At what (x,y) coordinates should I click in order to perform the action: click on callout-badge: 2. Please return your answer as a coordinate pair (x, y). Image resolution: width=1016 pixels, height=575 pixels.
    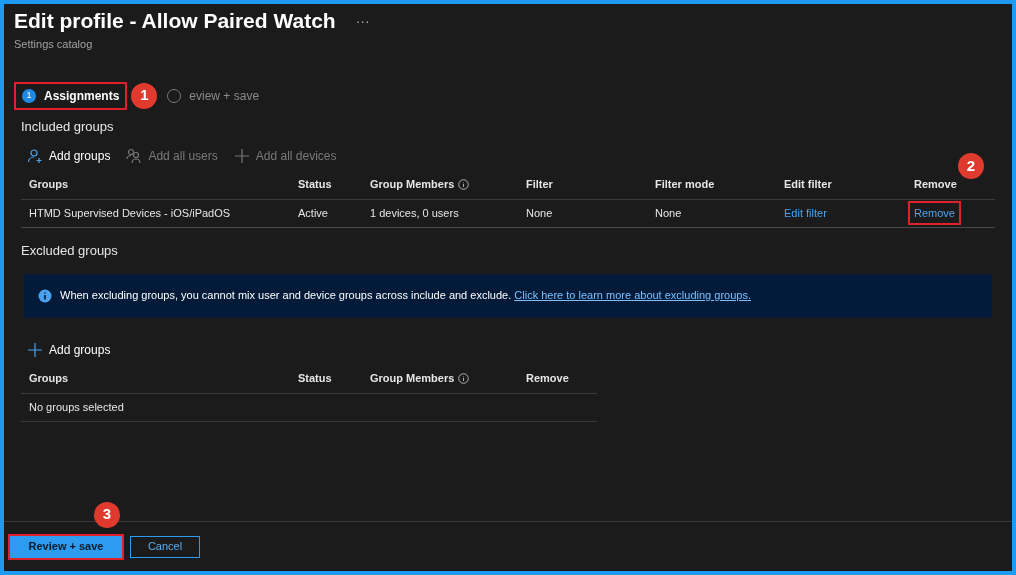
    Looking at the image, I should click on (971, 165).